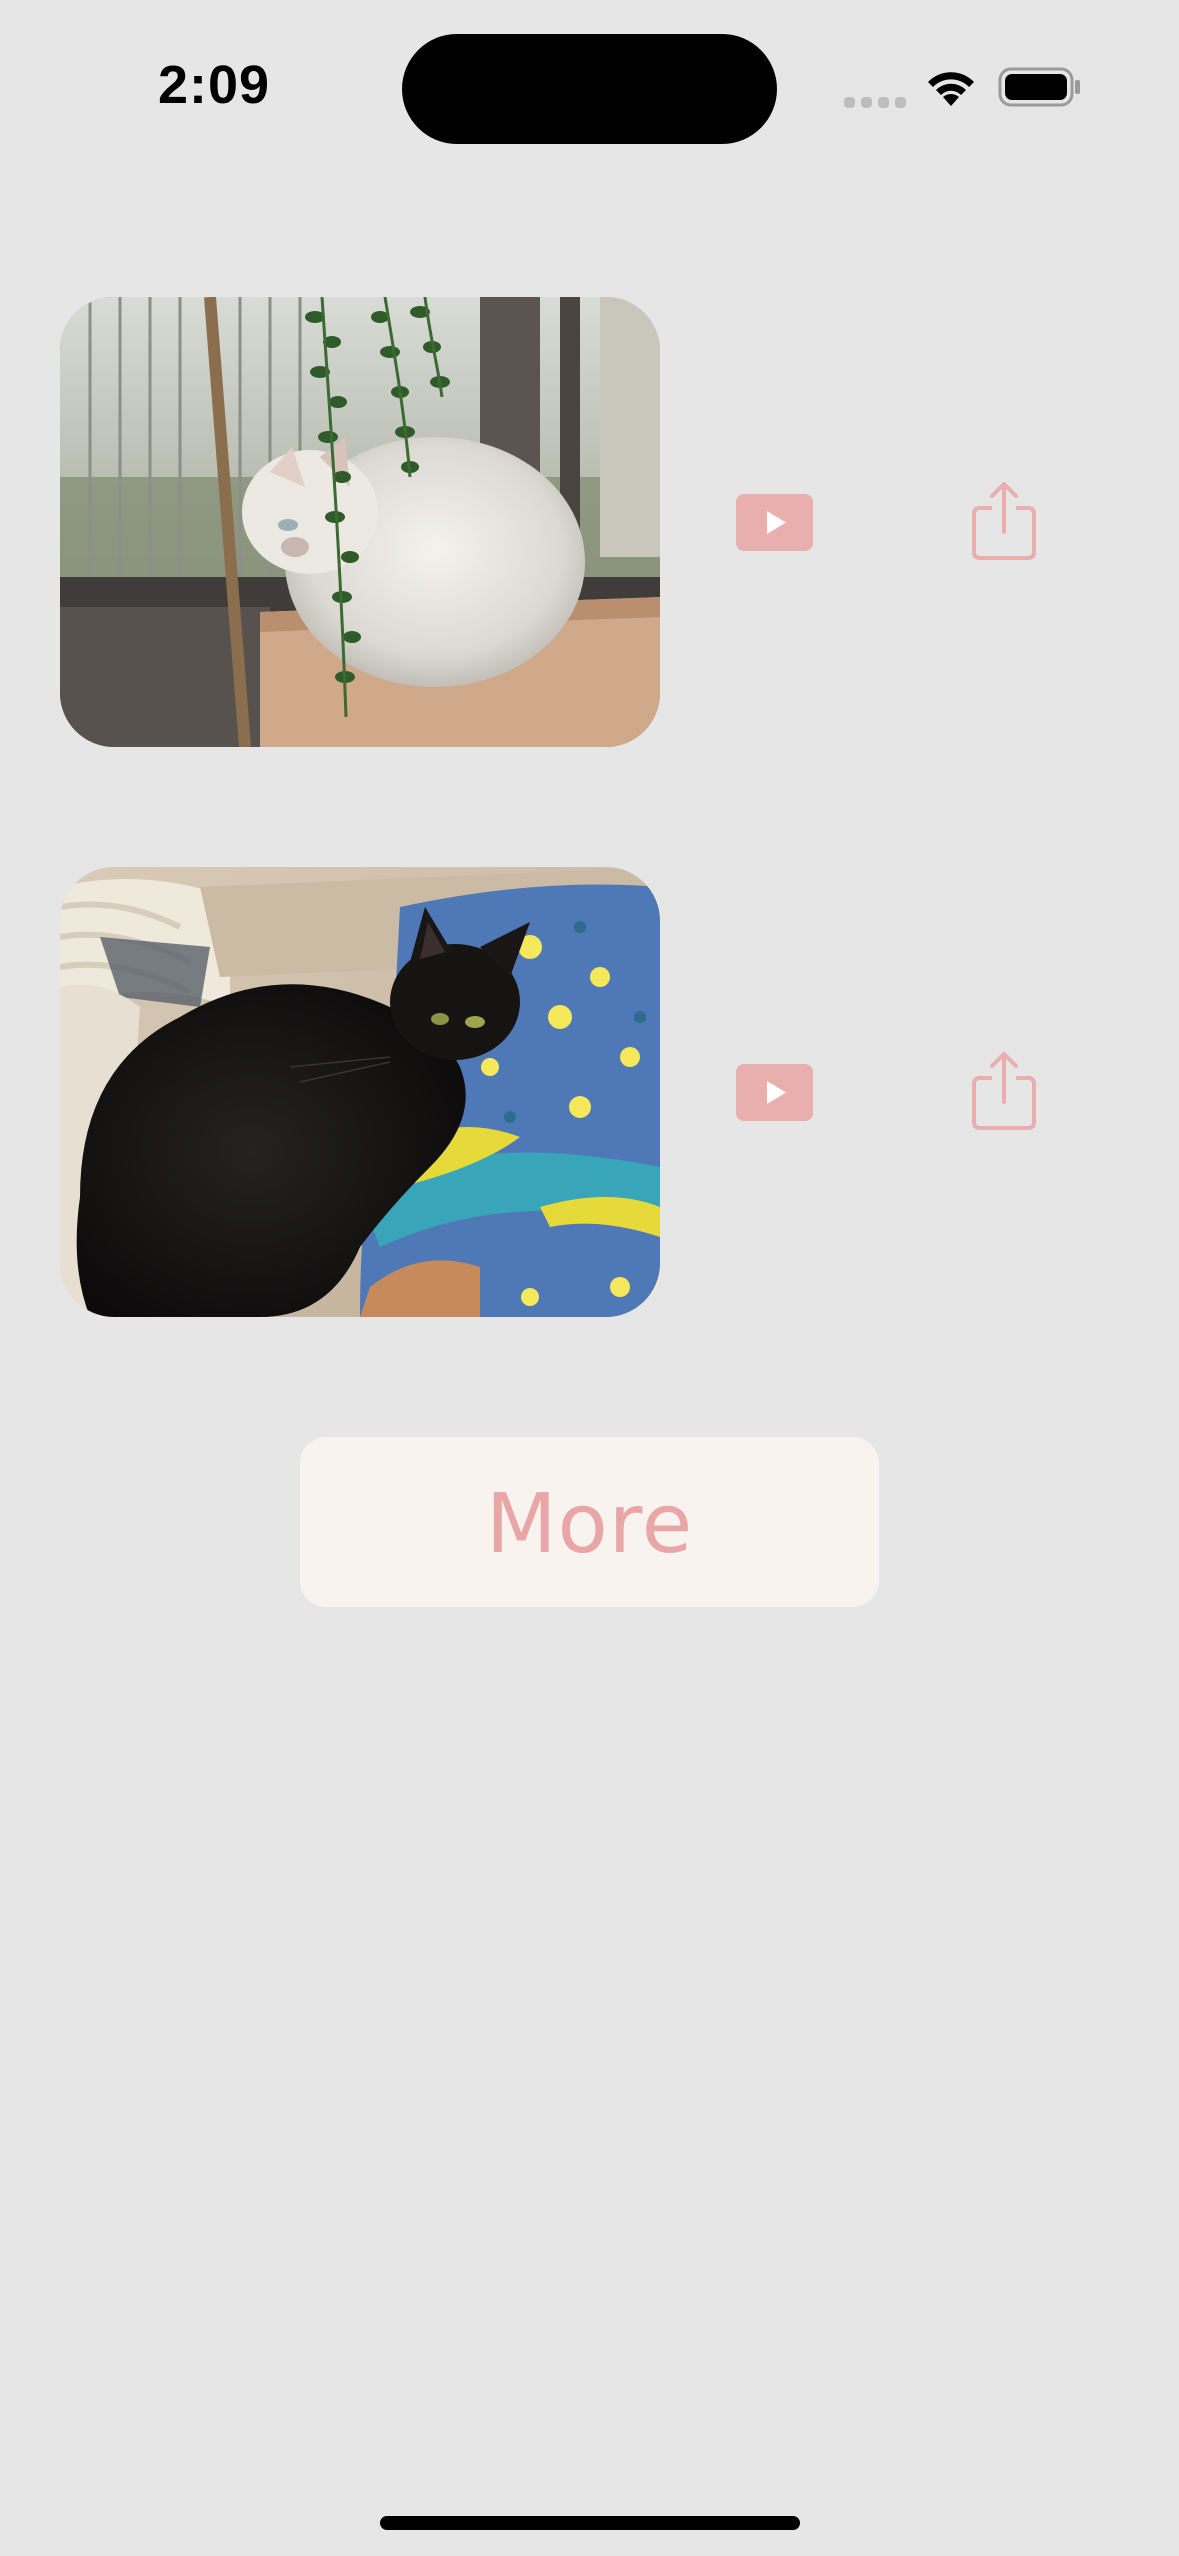  I want to click on wifi-icon, so click(951, 89).